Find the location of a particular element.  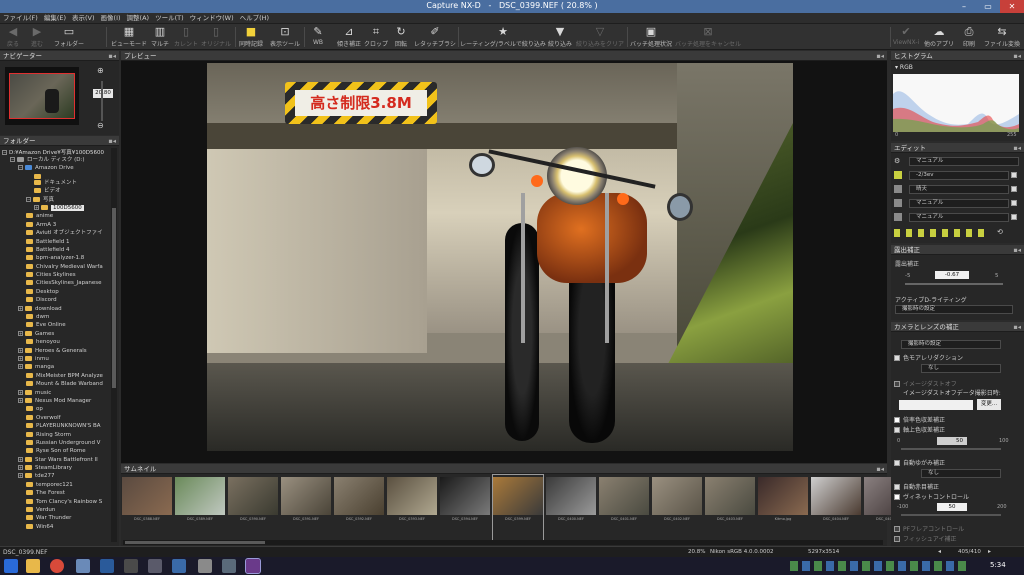

tree-item: Mount & Blade Warband is located at coordinates (56, 384).